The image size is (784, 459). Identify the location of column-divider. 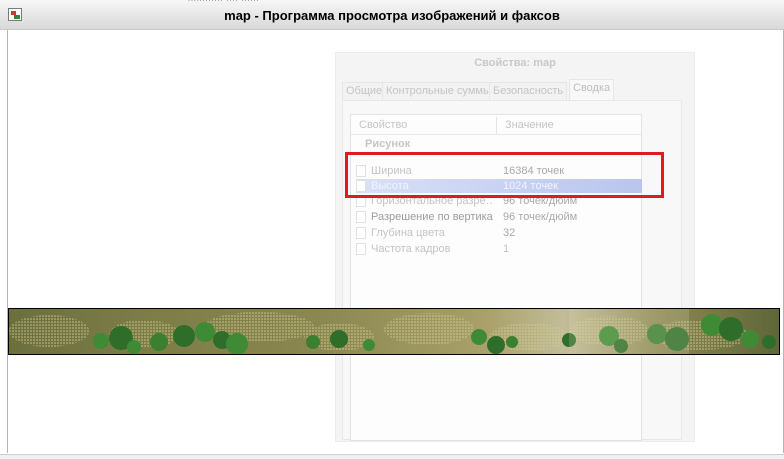
(496, 125).